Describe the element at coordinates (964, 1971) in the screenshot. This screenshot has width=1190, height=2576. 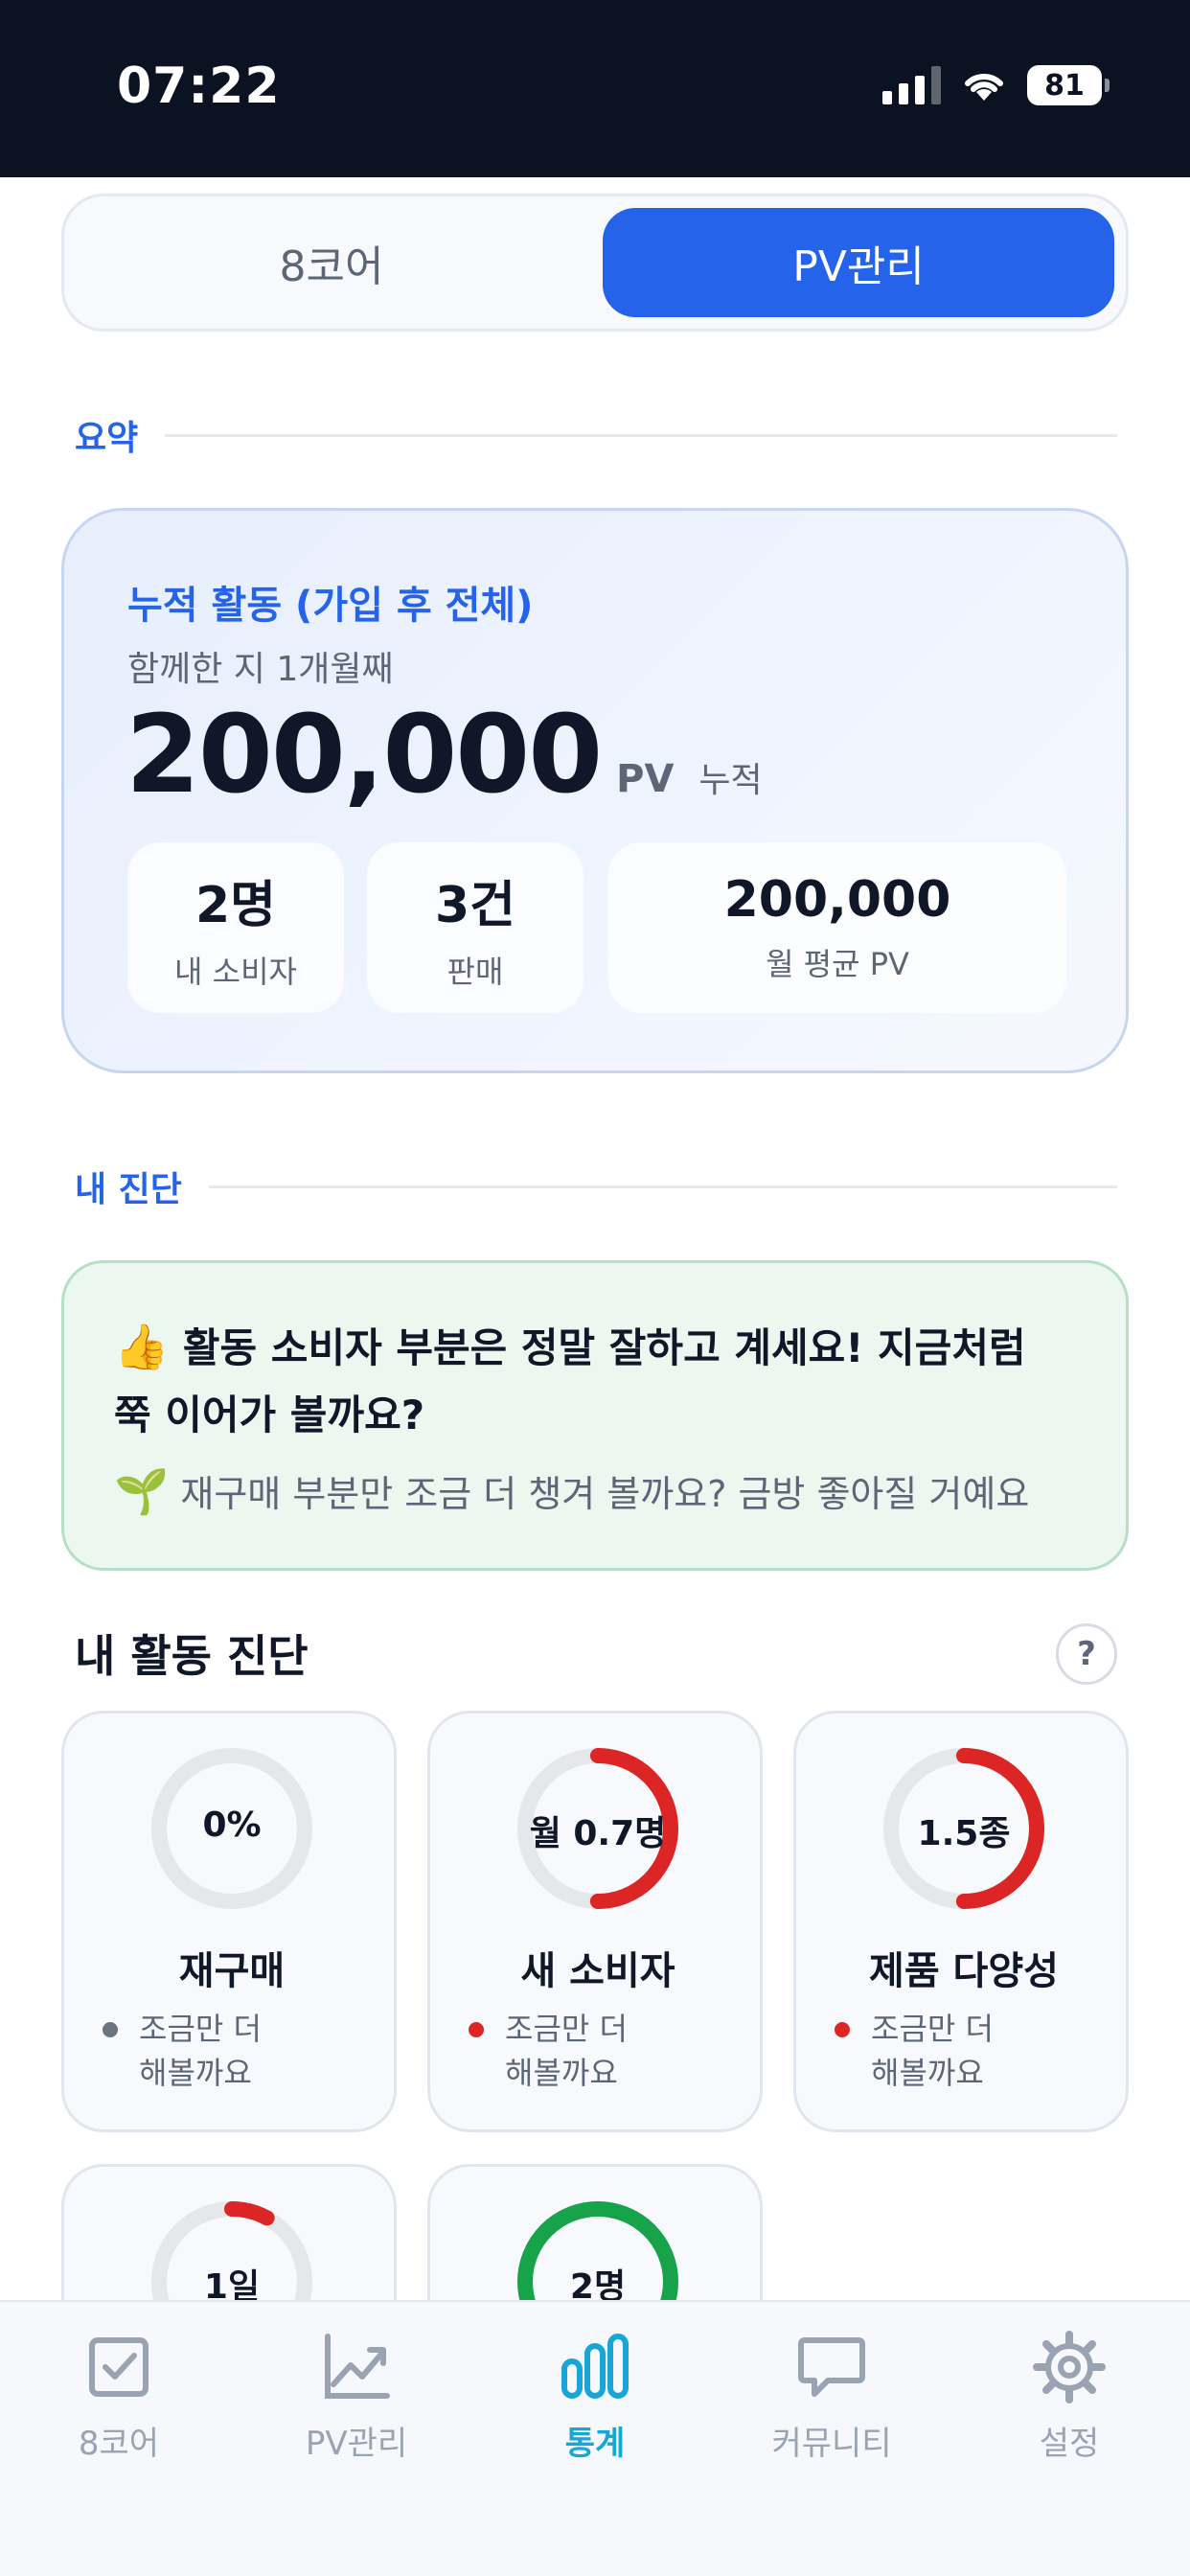
I see `tile-title: 제품 다양성` at that location.